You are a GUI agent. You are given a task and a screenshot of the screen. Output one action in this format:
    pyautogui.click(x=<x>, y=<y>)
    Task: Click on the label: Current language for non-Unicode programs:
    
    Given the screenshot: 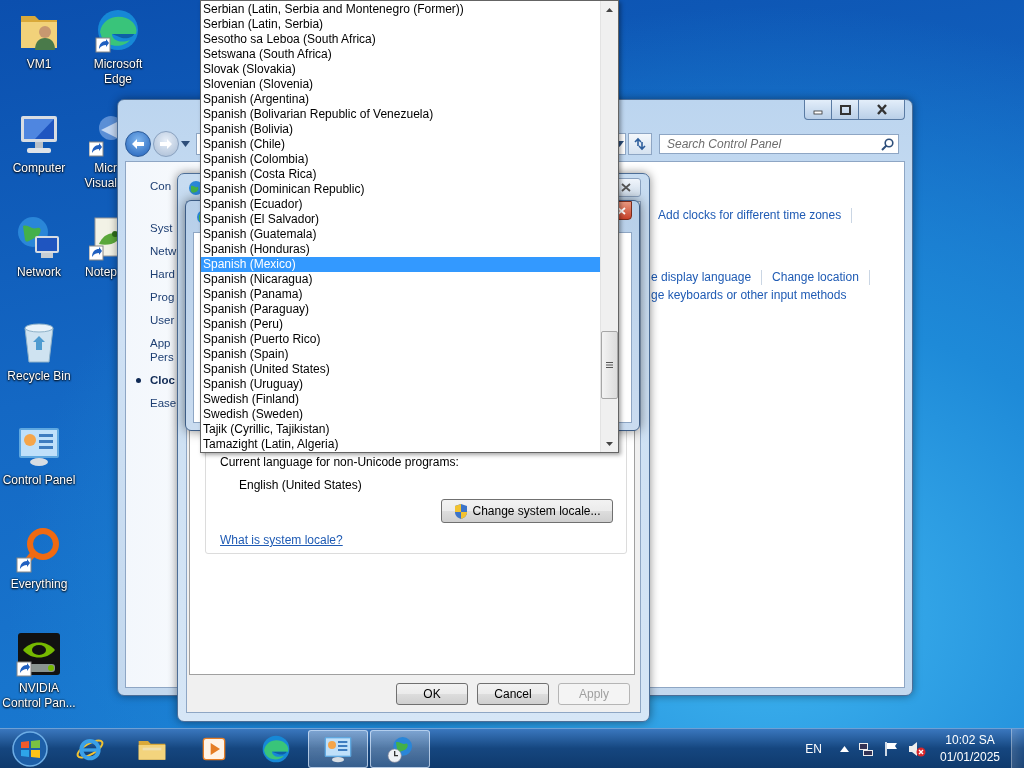 What is the action you would take?
    pyautogui.click(x=340, y=462)
    